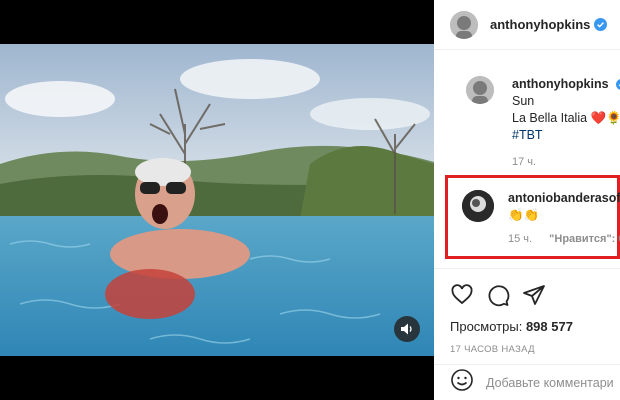  Describe the element at coordinates (524, 215) in the screenshot. I see `comment-text: 👏👏` at that location.